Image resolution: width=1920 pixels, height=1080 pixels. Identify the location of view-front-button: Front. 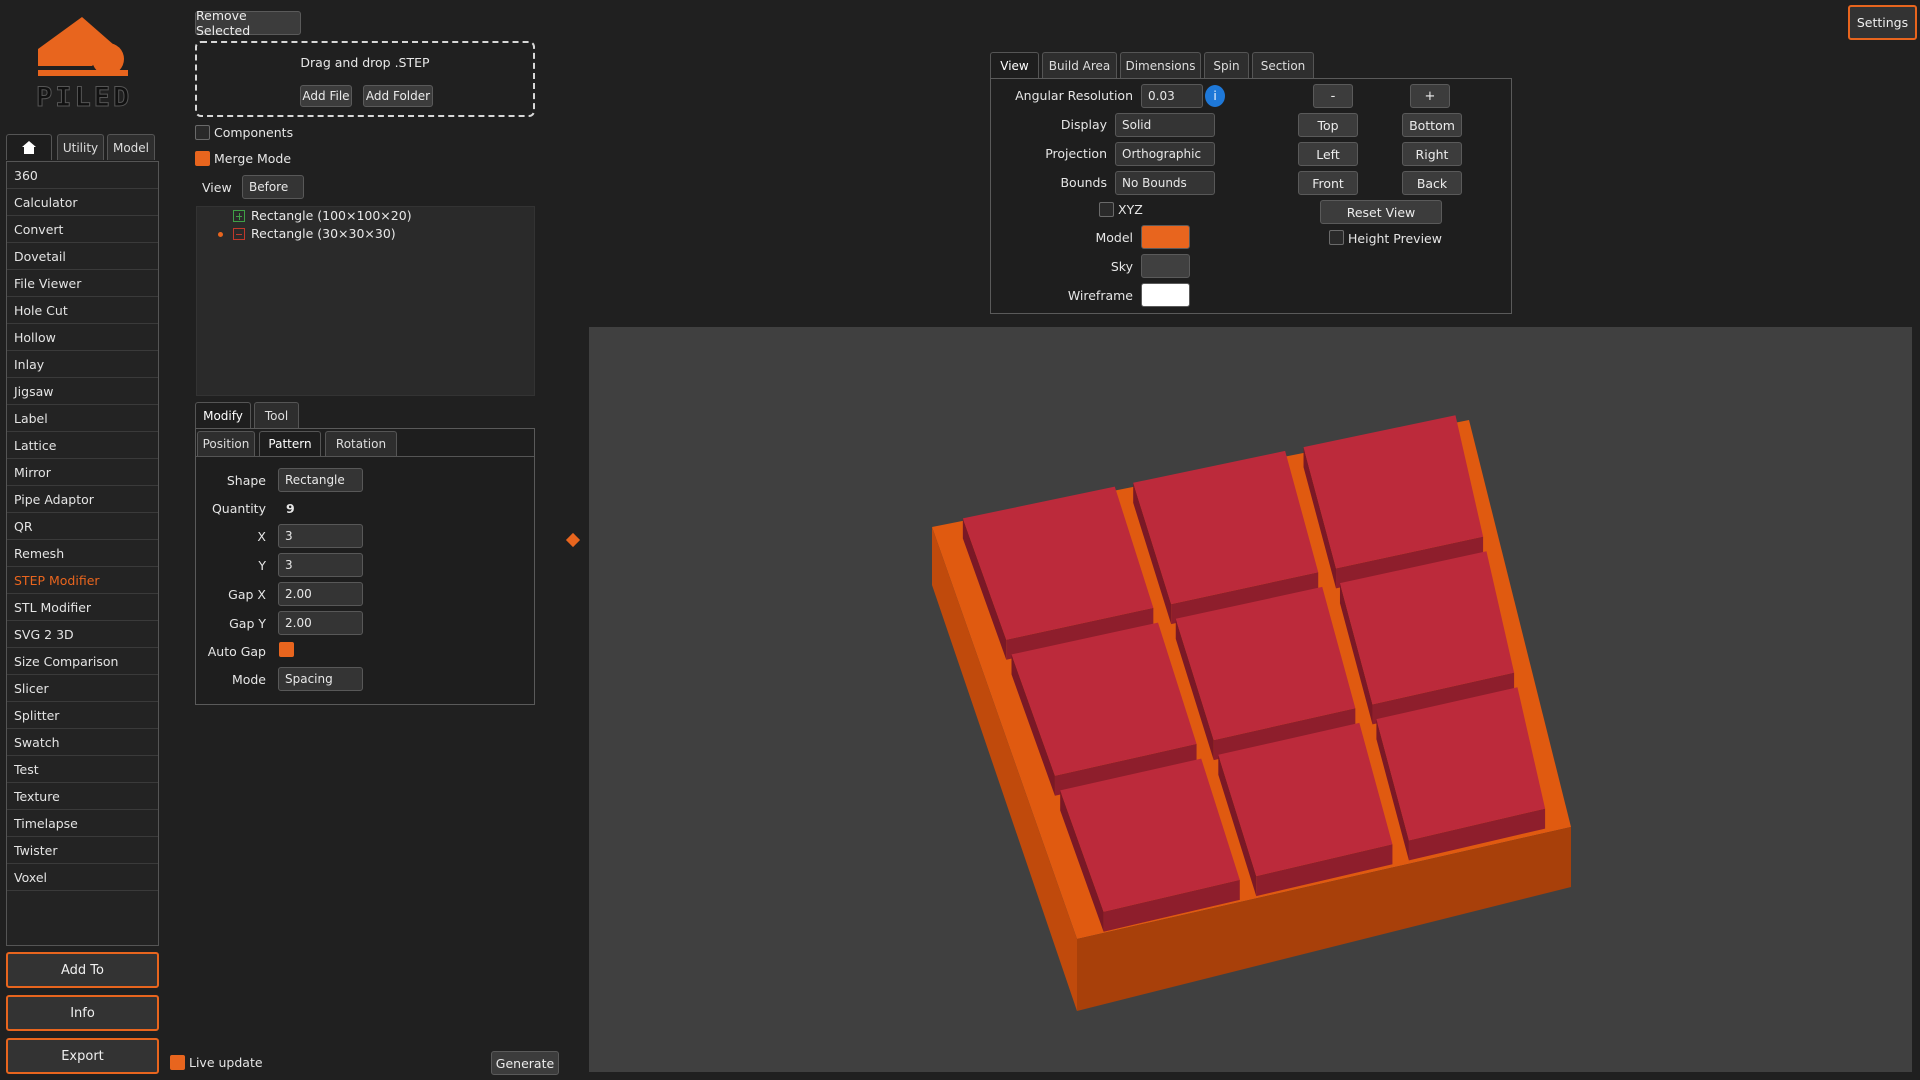
(1328, 183).